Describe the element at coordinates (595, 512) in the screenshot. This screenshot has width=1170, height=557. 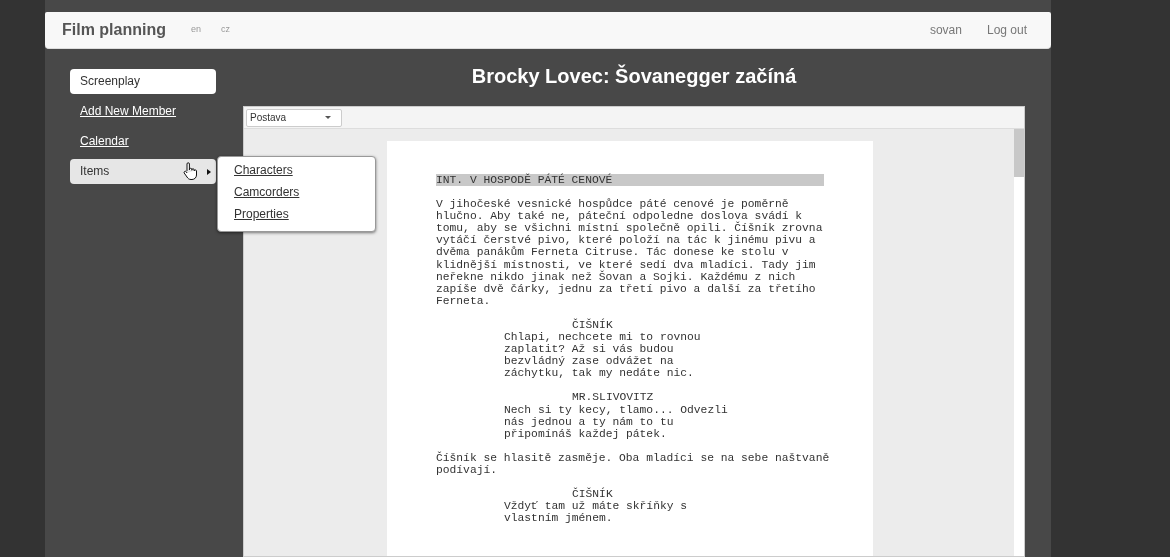
I see `dialogue-text: Vždyť tam už máte skříňky s vlastním jménem.` at that location.